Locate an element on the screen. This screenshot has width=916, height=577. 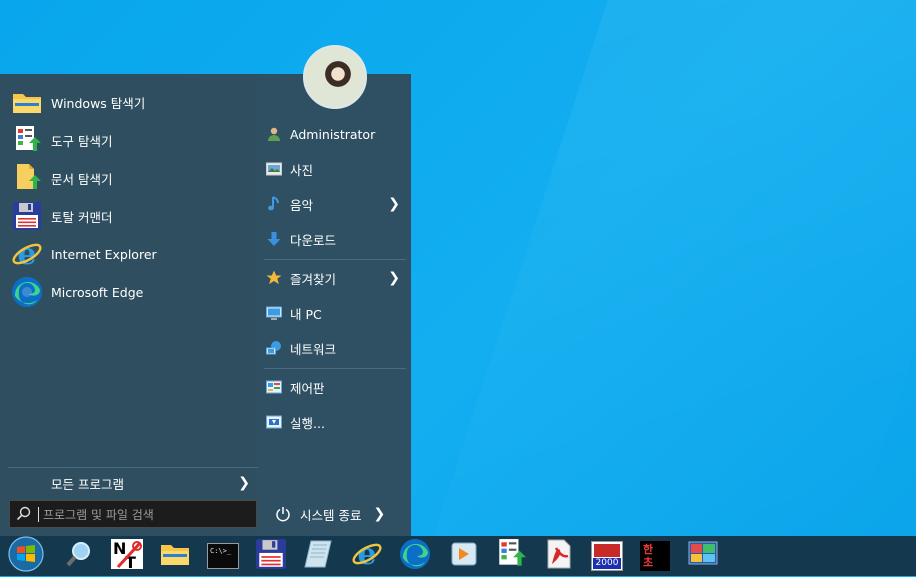
search-magnifier-icon is located at coordinates (79, 556).